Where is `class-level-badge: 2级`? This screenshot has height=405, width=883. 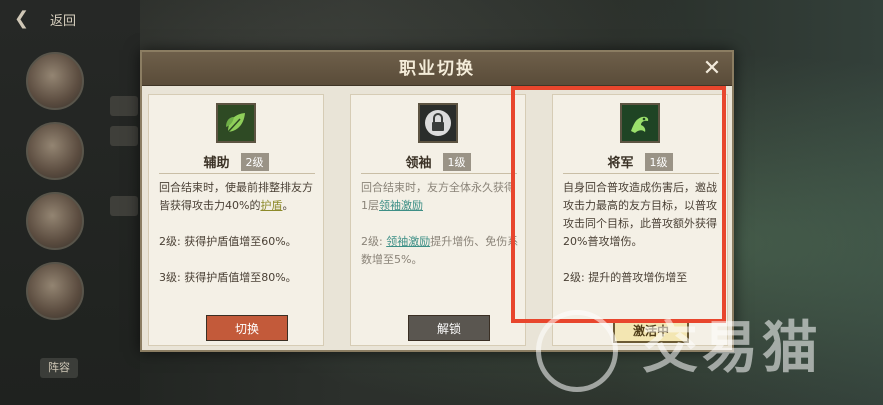 class-level-badge: 2级 is located at coordinates (254, 161).